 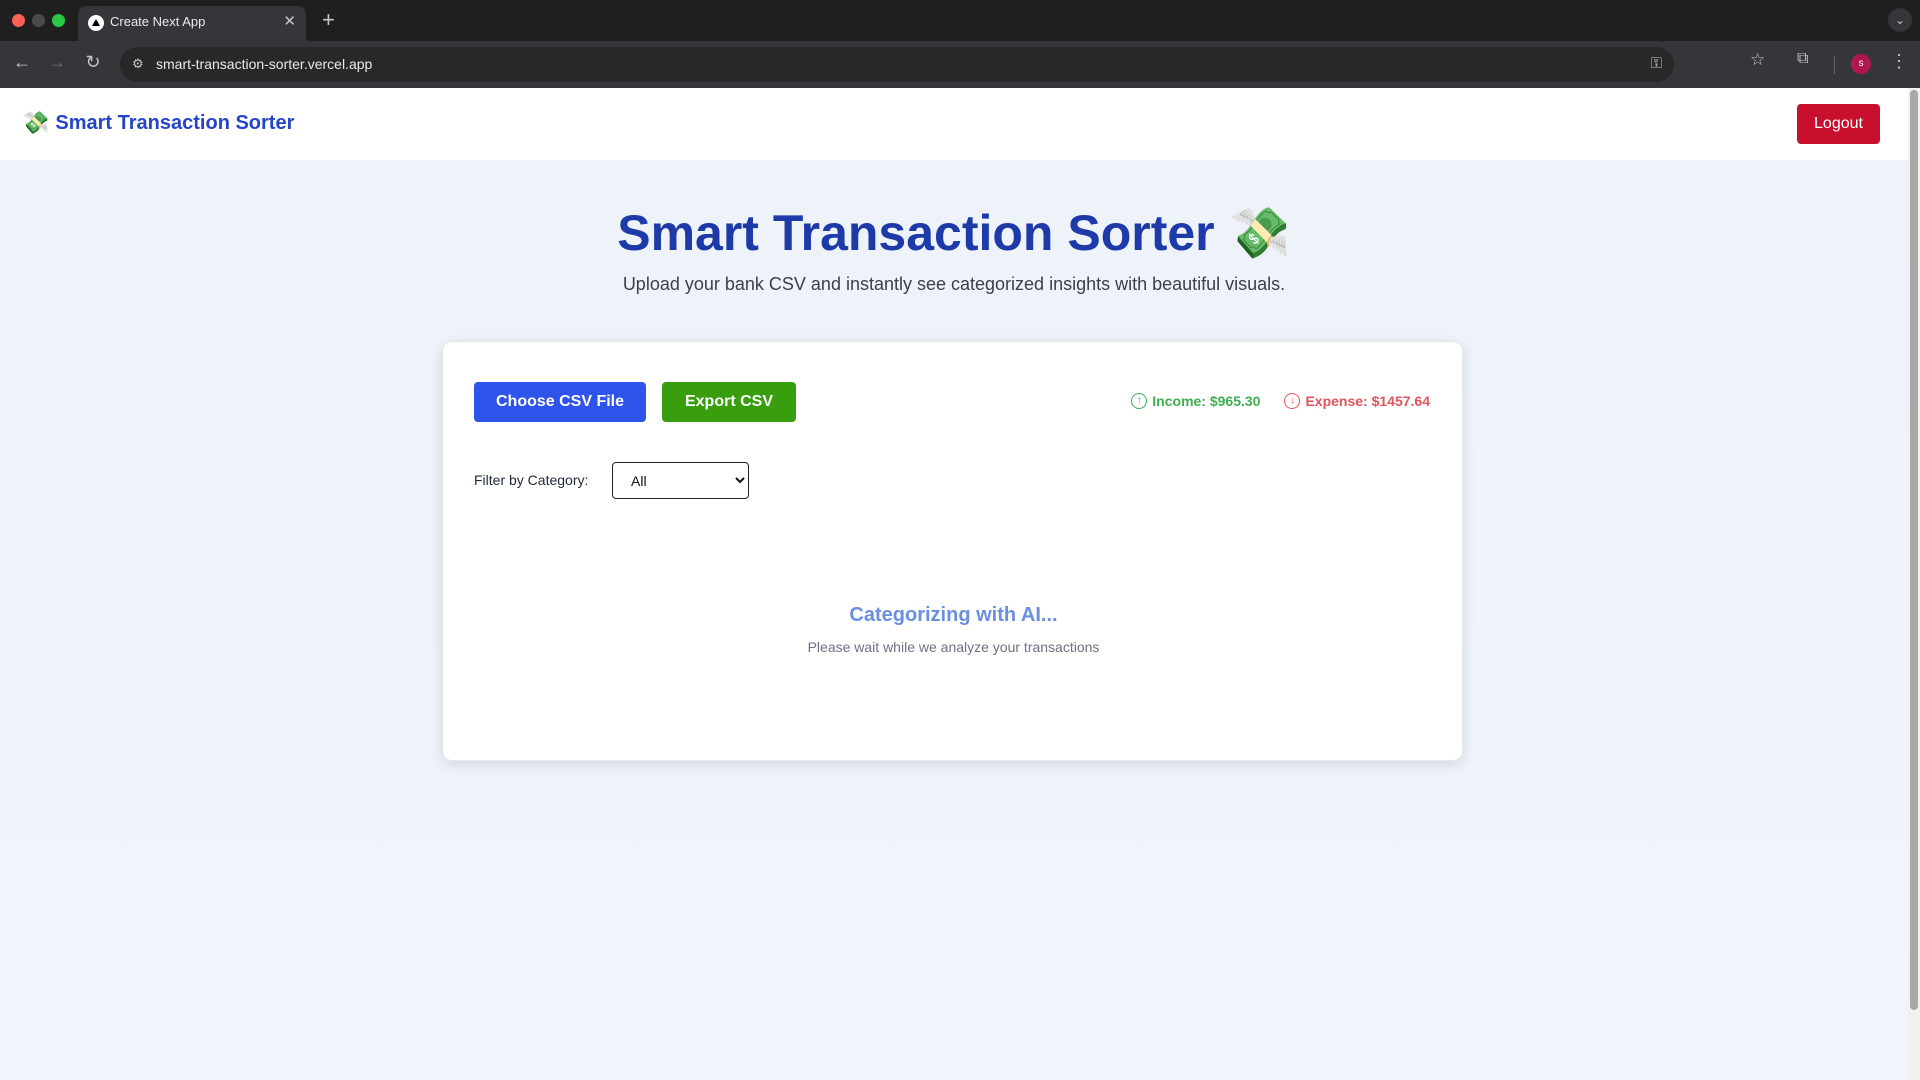 What do you see at coordinates (1757, 60) in the screenshot?
I see `bookmark-star-icon: ☆` at bounding box center [1757, 60].